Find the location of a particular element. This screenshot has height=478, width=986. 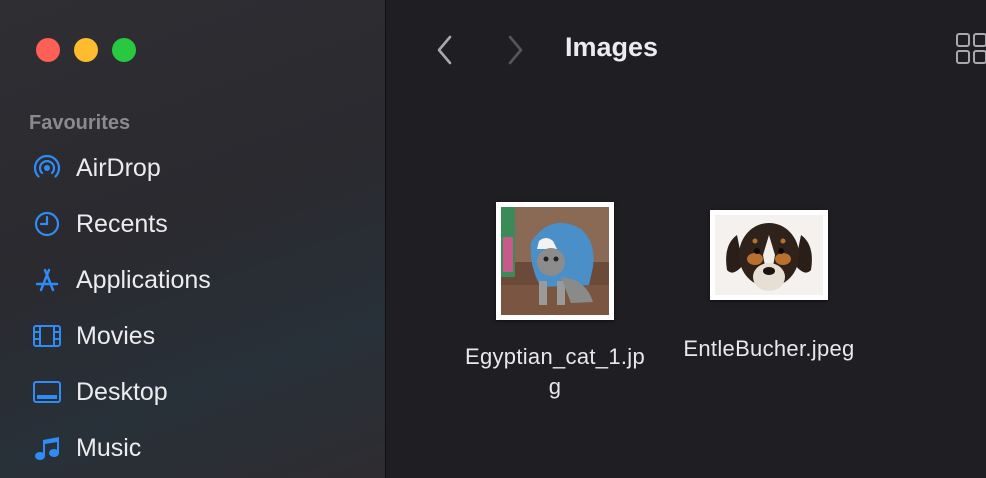

sidebar-item-desktop: Desktop is located at coordinates (193, 392).